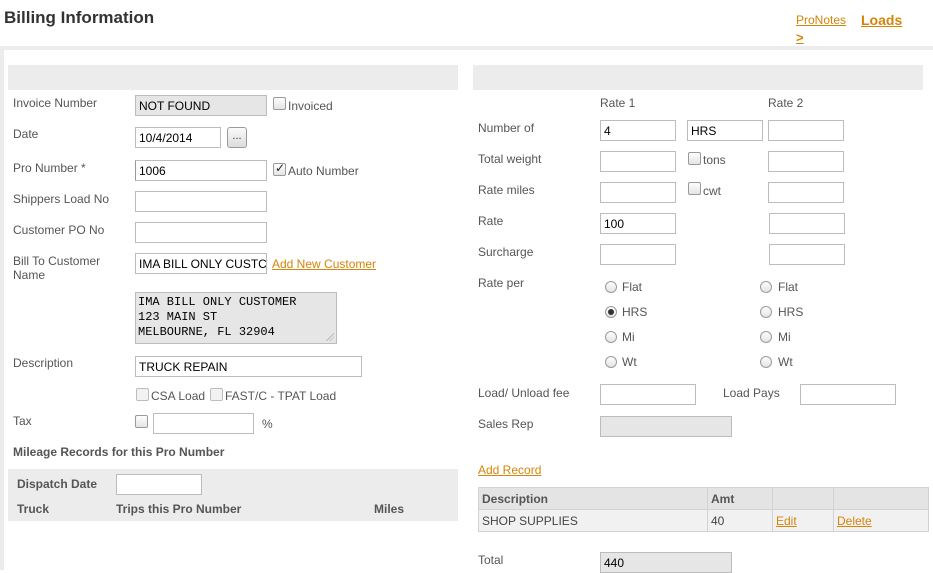 This screenshot has height=573, width=933. What do you see at coordinates (389, 509) in the screenshot?
I see `mileage-col-miles: Miles` at bounding box center [389, 509].